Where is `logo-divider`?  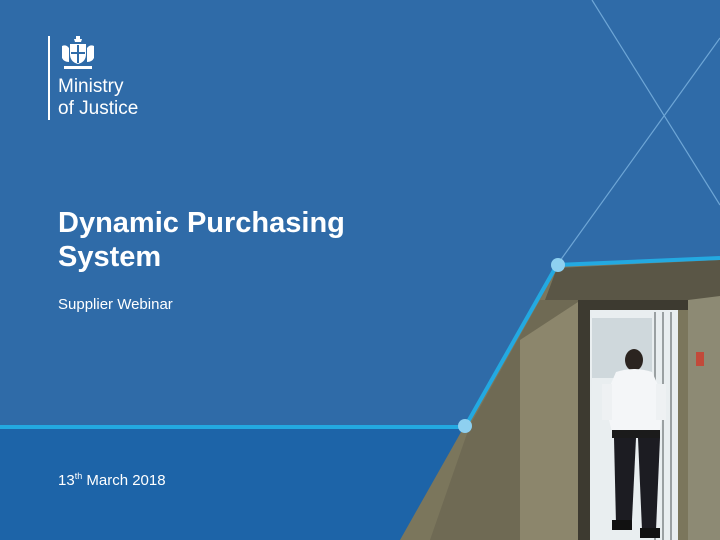
logo-divider is located at coordinates (49, 78).